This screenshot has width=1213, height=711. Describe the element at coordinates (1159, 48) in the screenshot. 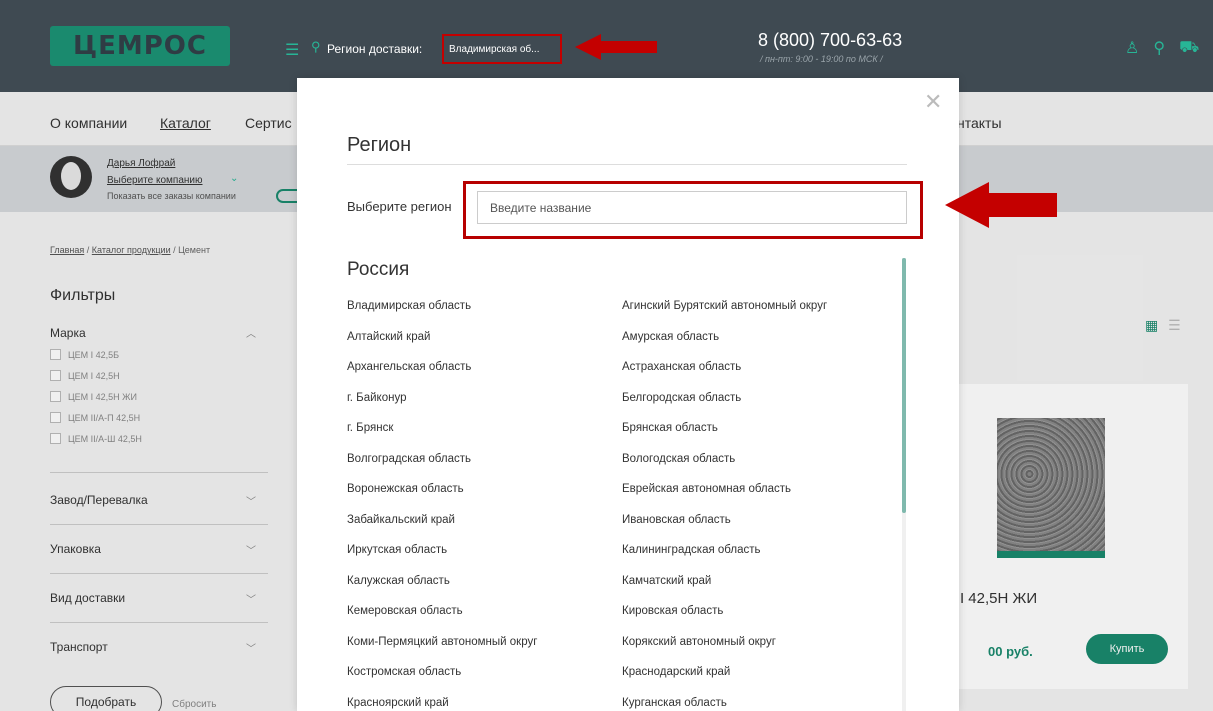

I see `search-icon: ⚲` at that location.